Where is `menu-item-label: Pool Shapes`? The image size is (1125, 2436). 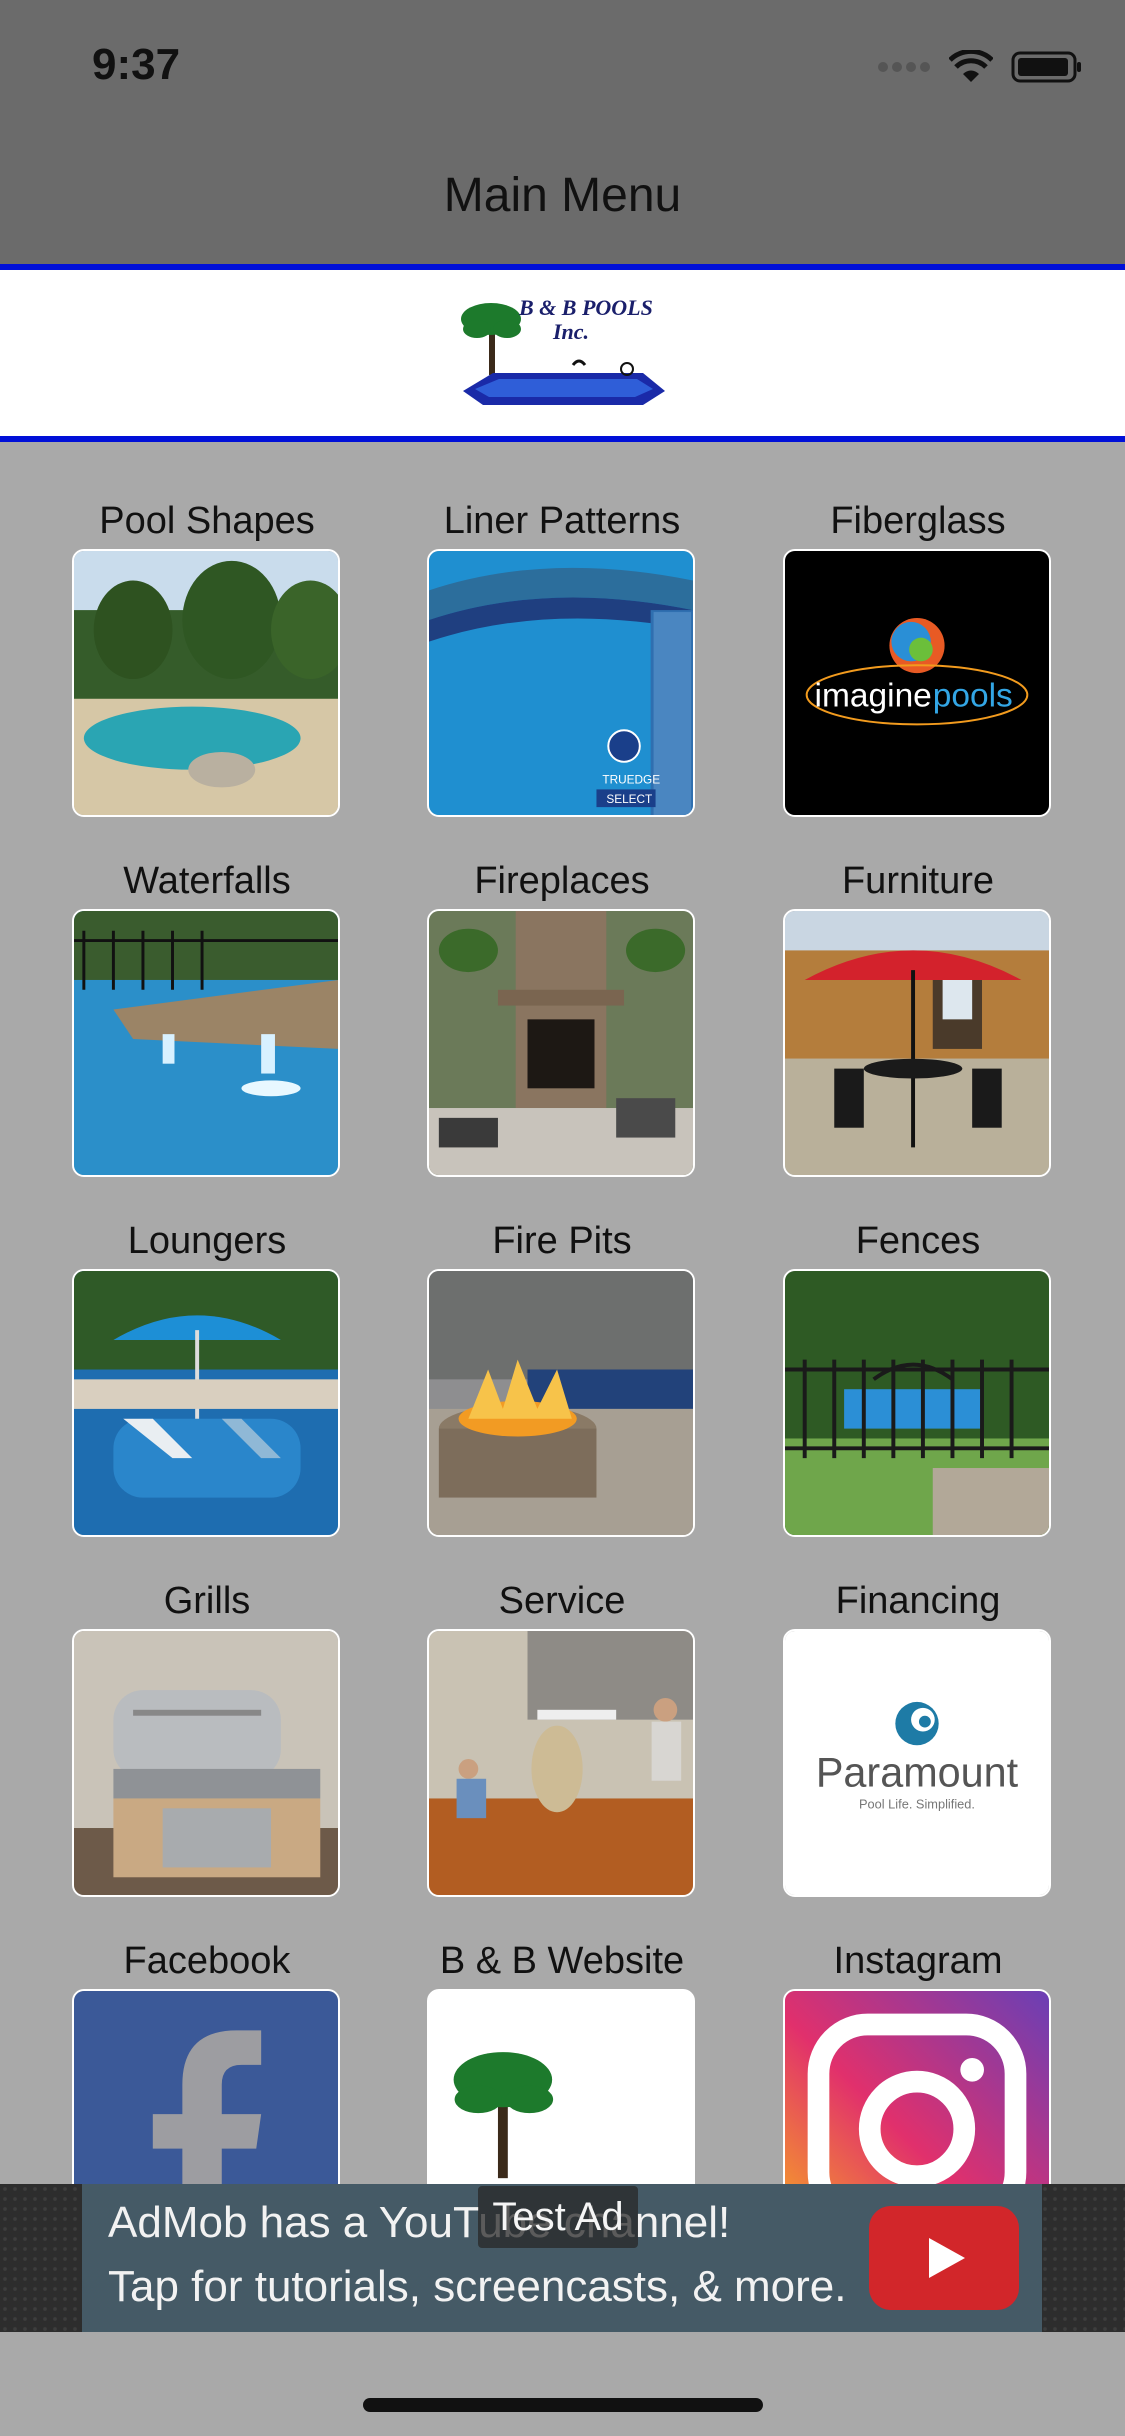 menu-item-label: Pool Shapes is located at coordinates (207, 521).